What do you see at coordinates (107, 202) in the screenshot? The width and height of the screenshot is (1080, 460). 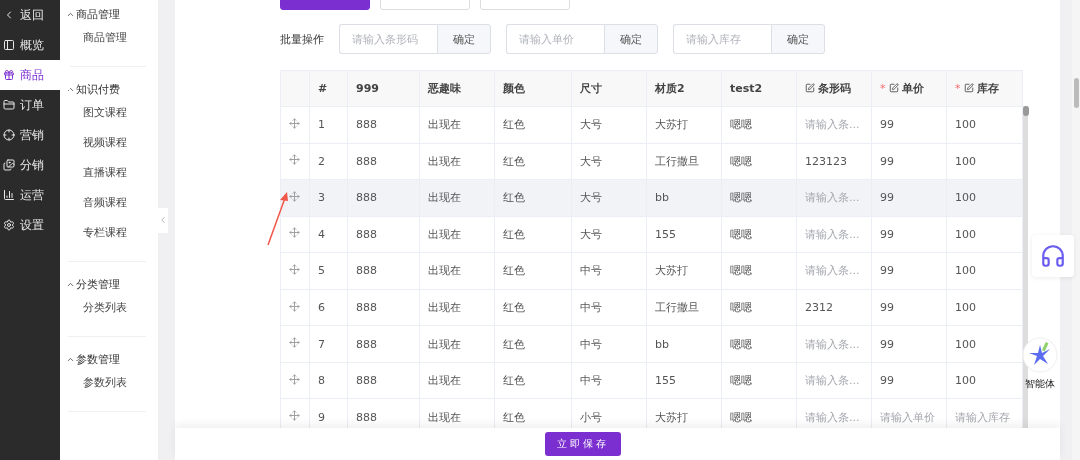 I see `submenu-item: 音频课程` at bounding box center [107, 202].